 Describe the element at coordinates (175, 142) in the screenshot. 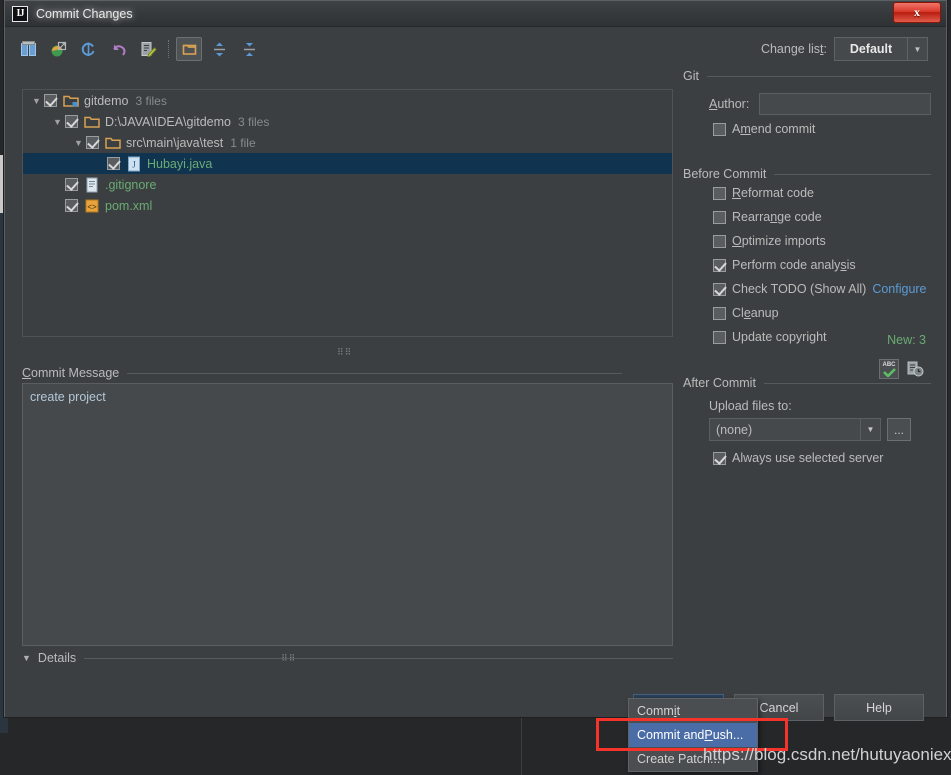

I see `tree-row-label: src\main\java\test` at that location.